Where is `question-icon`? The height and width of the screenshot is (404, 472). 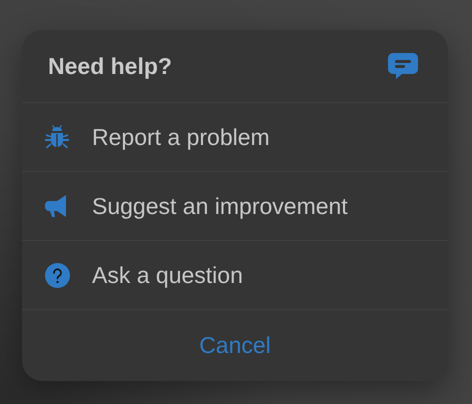
question-icon is located at coordinates (57, 275).